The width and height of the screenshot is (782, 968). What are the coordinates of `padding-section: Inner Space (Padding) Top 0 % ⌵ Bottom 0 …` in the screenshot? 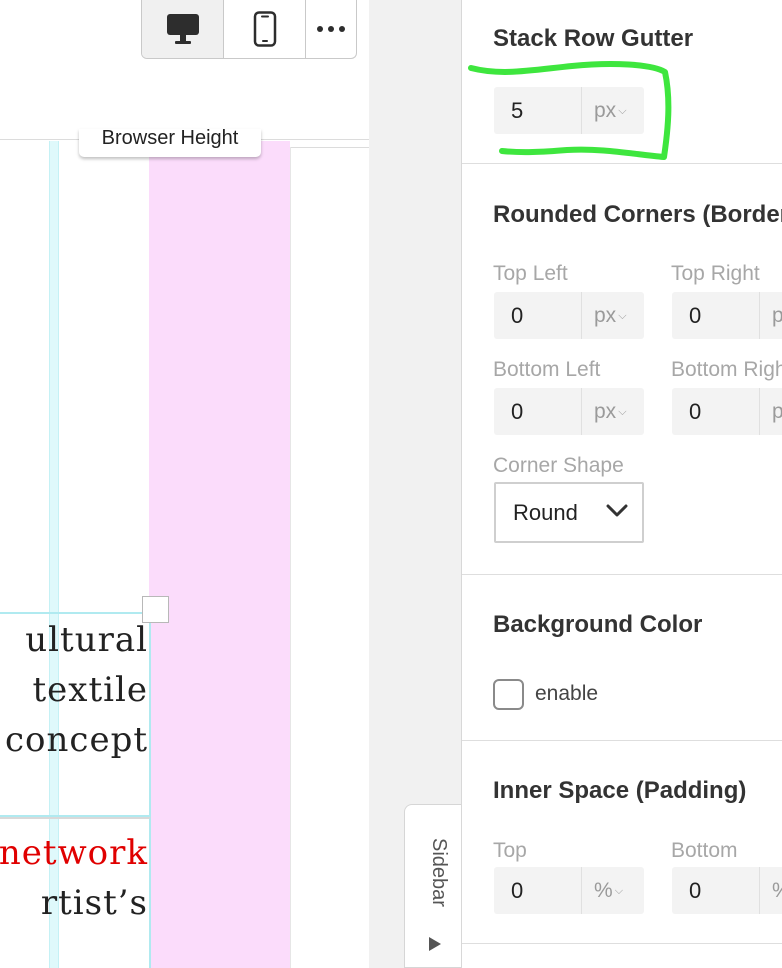 It's located at (622, 842).